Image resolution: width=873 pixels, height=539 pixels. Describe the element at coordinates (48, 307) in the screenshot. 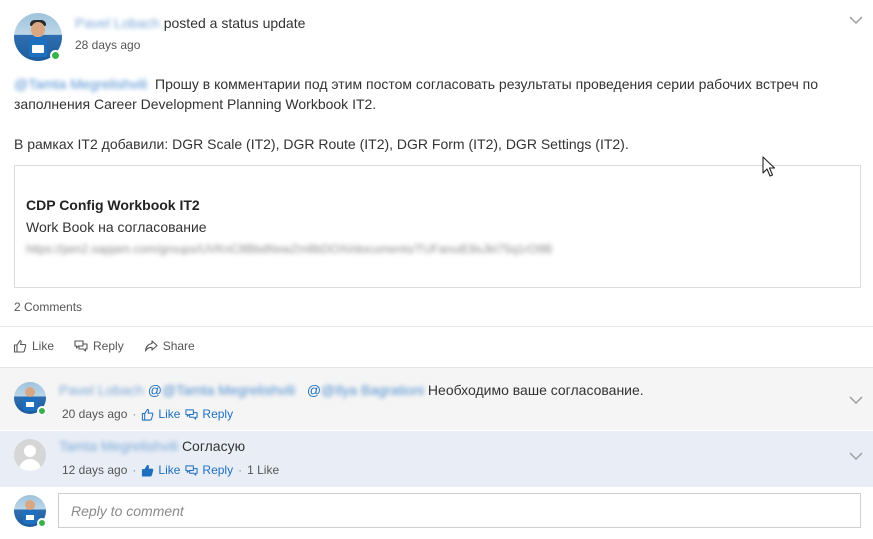

I see `comments-count: 2 Comments` at that location.